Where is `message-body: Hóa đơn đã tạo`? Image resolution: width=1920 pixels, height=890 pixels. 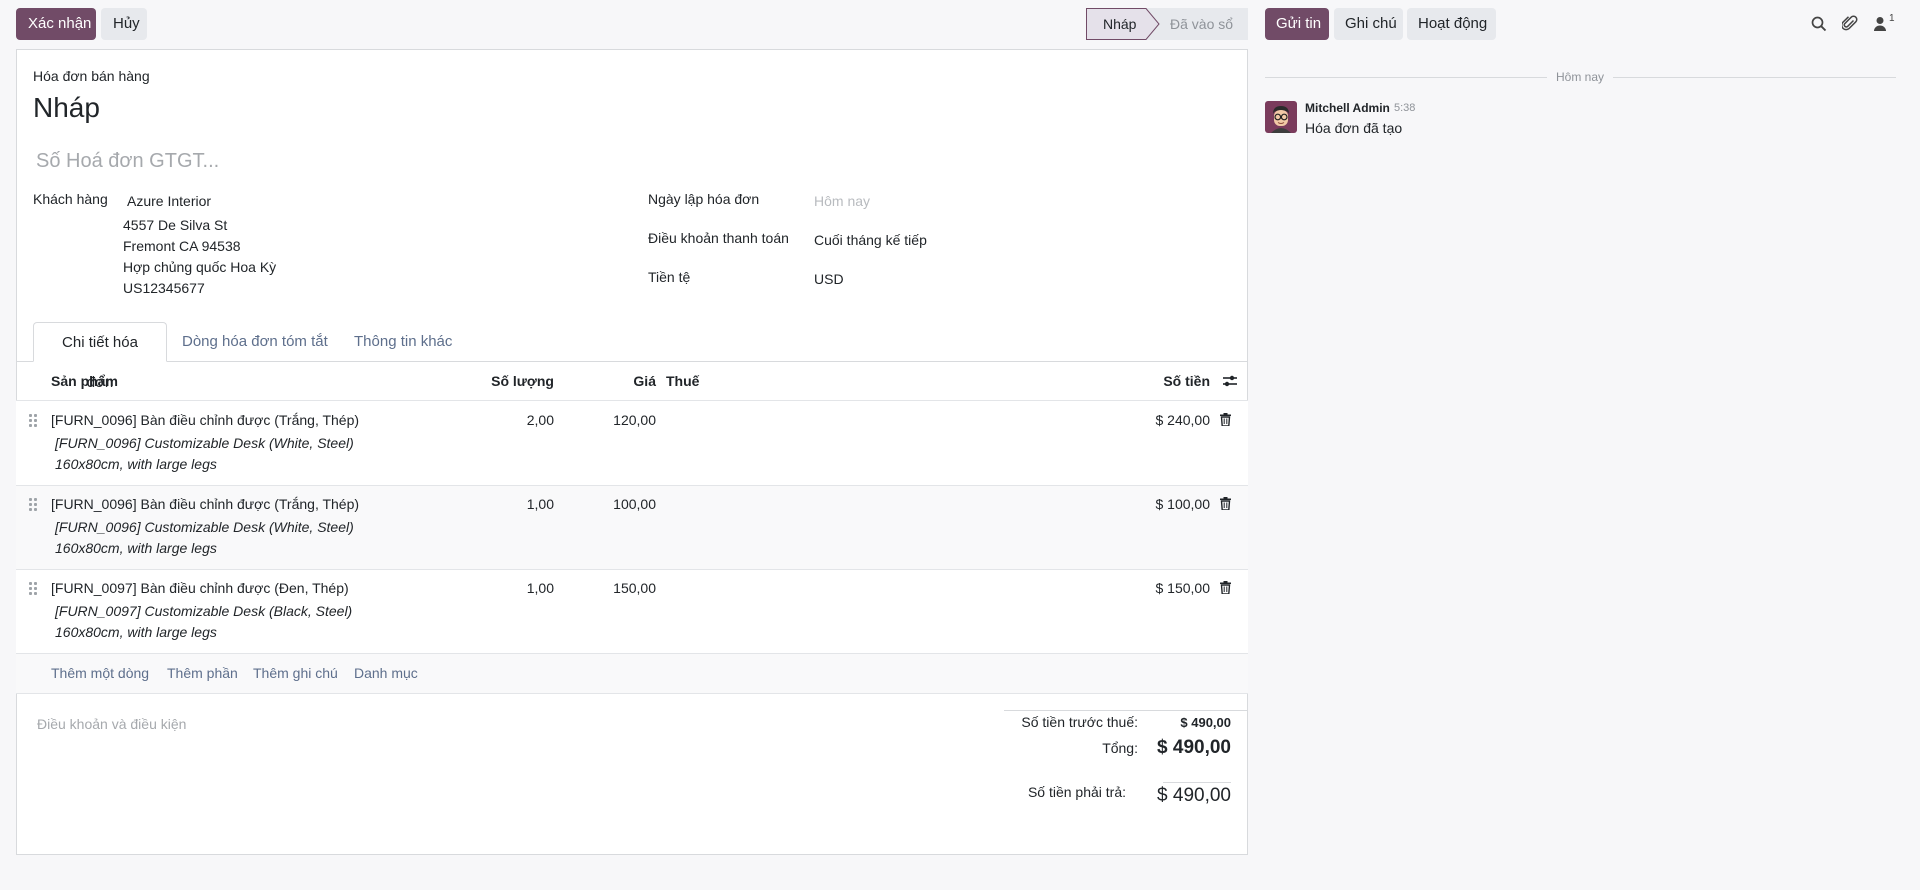
message-body: Hóa đơn đã tạo is located at coordinates (1354, 128).